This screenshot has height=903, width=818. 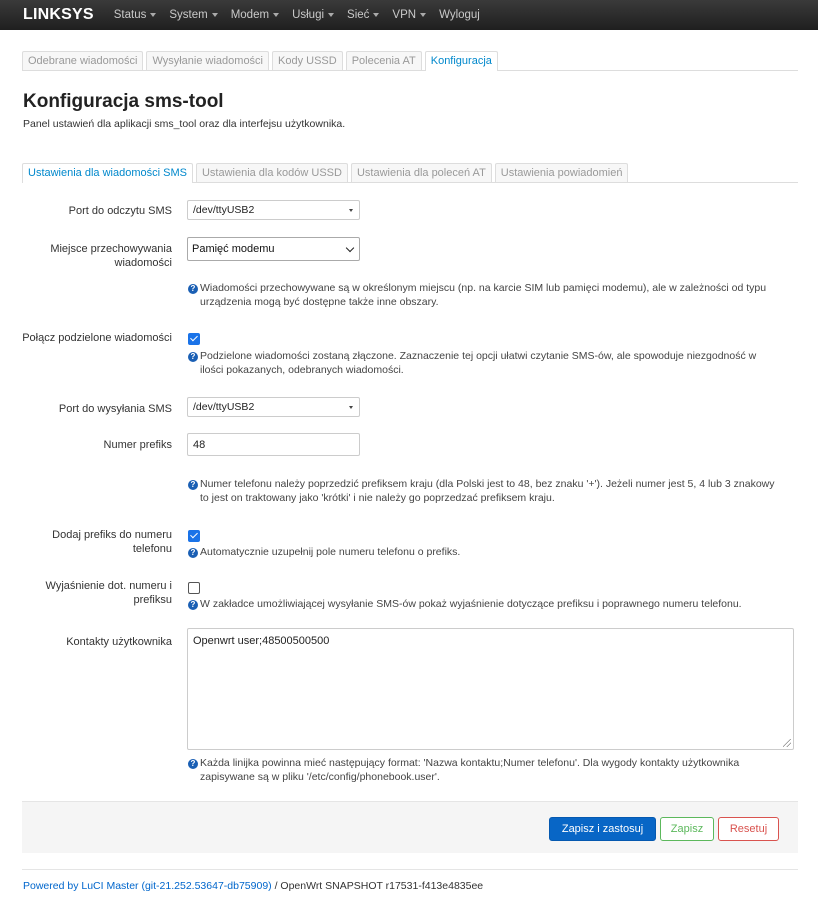 I want to click on page-title: Konfiguracja sms-tool, so click(x=123, y=101).